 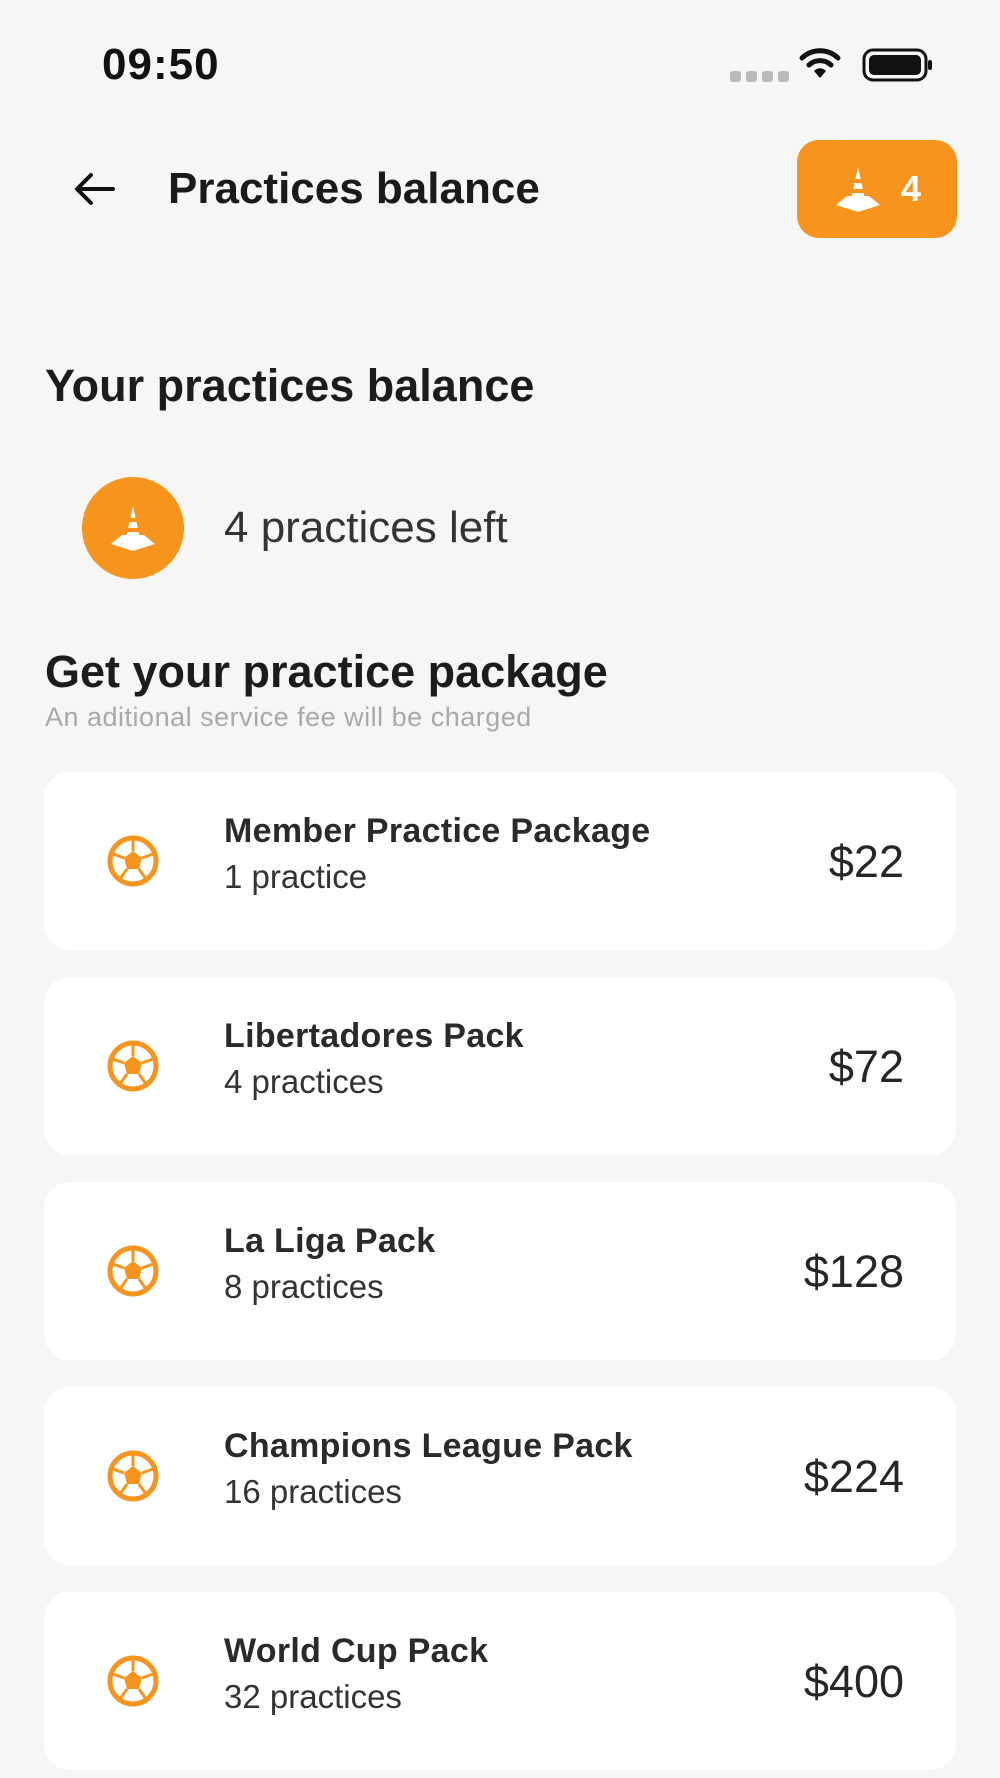 What do you see at coordinates (354, 188) in the screenshot?
I see `page-title: Practices balance` at bounding box center [354, 188].